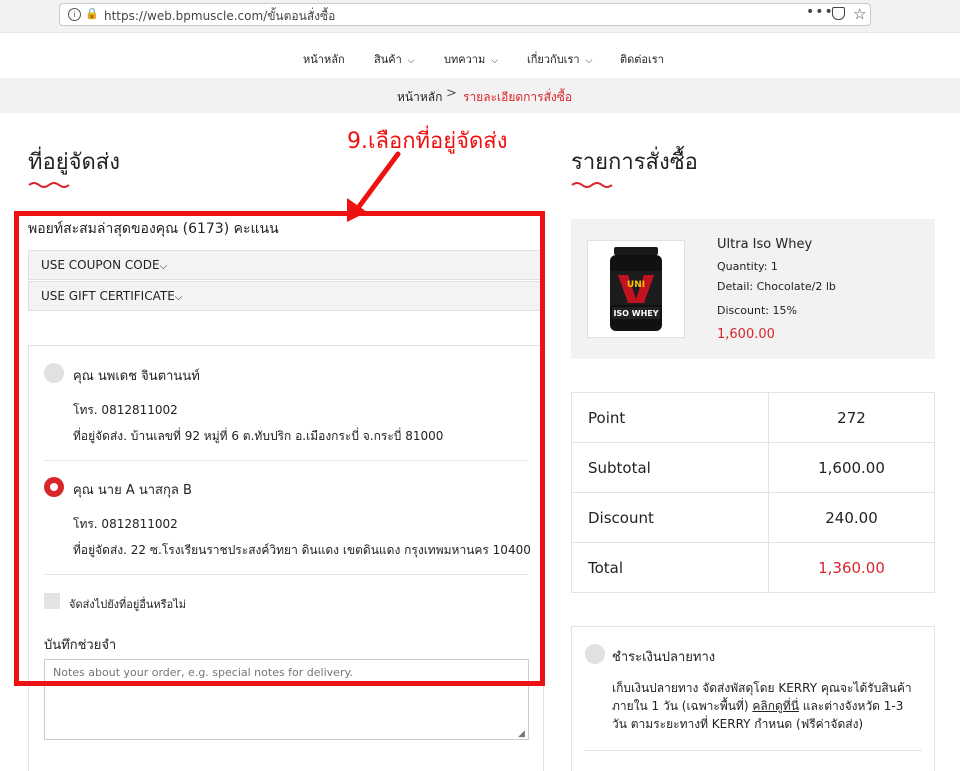 The width and height of the screenshot is (960, 771). What do you see at coordinates (285, 265) in the screenshot?
I see `coupon-accordion: USE COUPON CODE⌵` at bounding box center [285, 265].